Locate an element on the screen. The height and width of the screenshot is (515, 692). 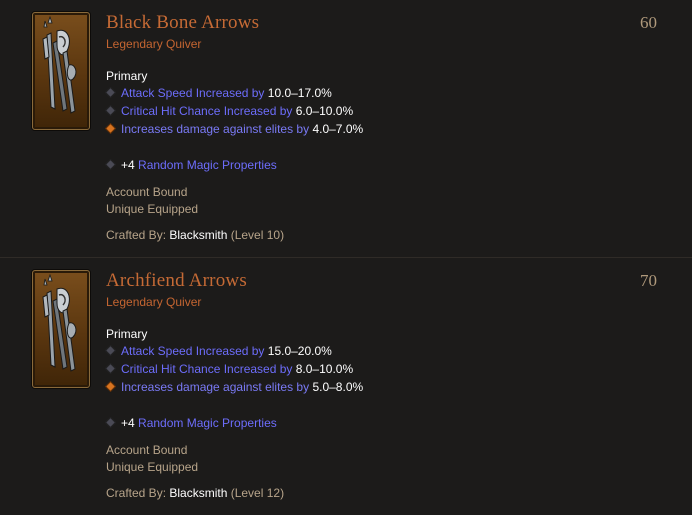
item-level: 70 is located at coordinates (648, 280).